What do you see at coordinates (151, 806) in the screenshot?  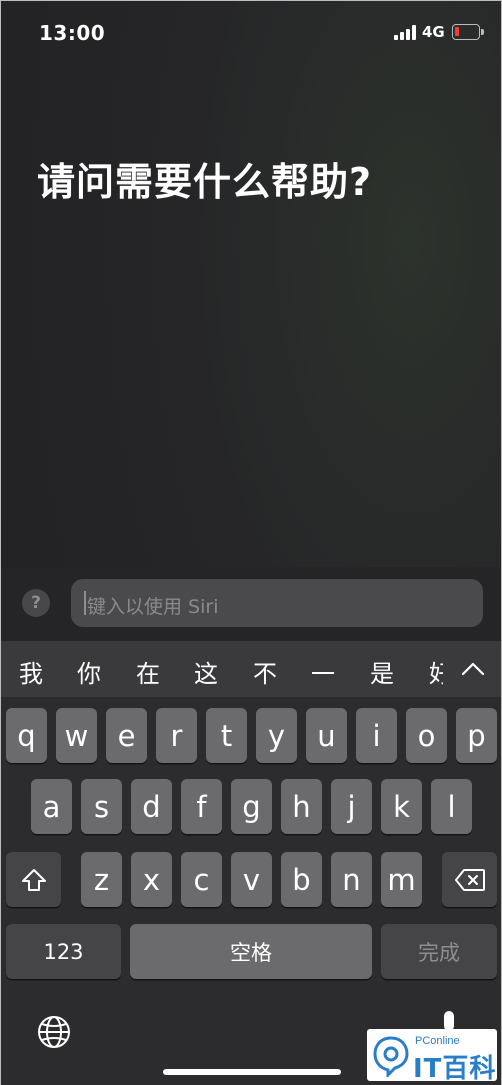 I see `key-d: d` at bounding box center [151, 806].